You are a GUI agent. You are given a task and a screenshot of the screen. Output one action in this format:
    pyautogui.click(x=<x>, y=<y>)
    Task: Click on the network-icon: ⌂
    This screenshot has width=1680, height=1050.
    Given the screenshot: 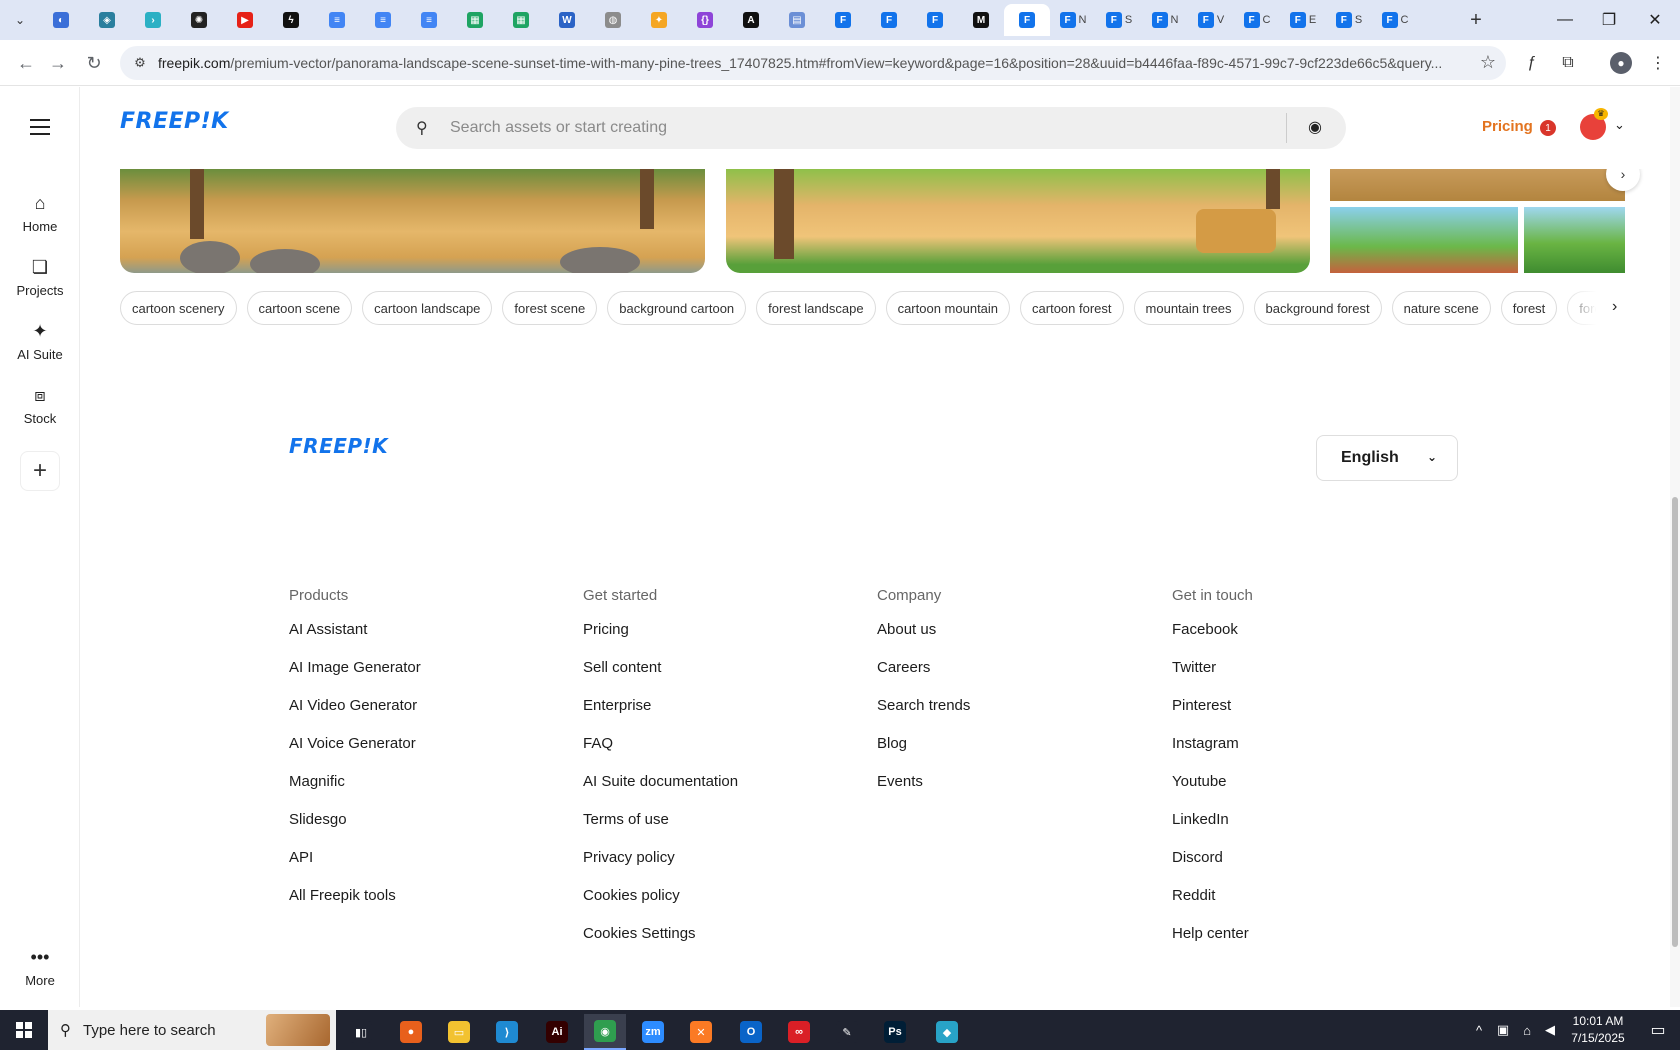 What is the action you would take?
    pyautogui.click(x=1527, y=1030)
    